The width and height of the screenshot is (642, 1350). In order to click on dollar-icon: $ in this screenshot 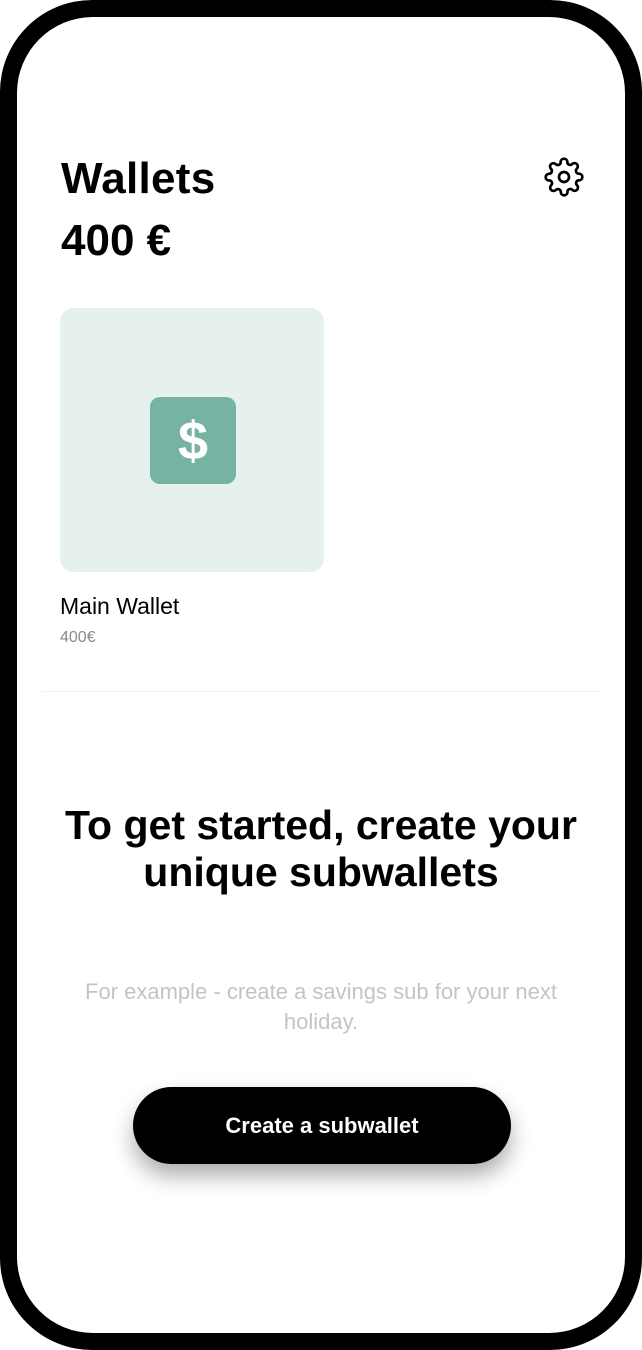, I will do `click(193, 440)`.